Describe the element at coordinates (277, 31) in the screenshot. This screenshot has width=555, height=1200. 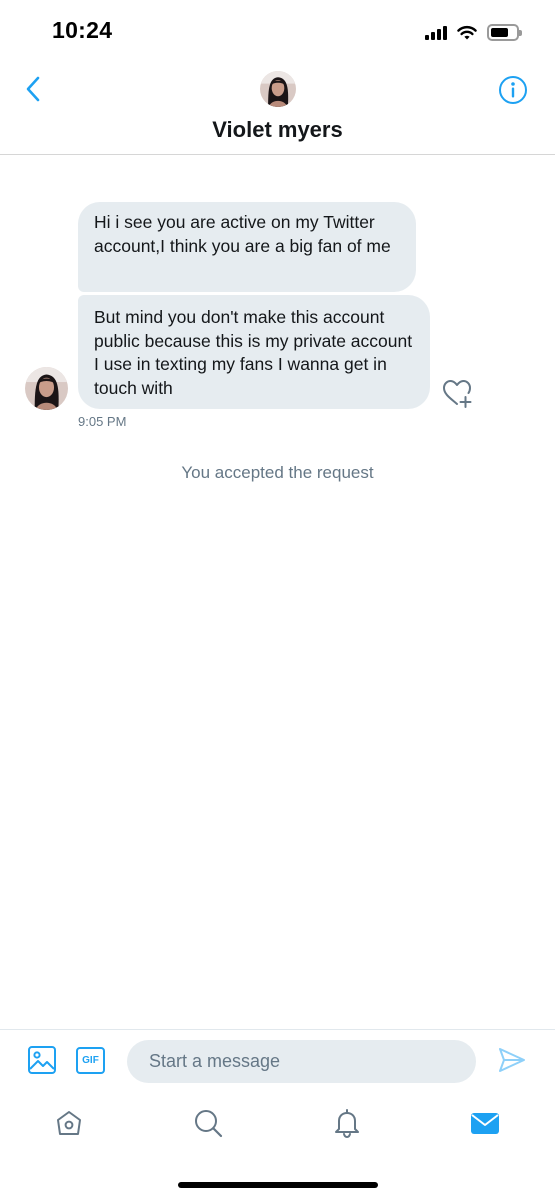
I see `status-bar: 10:24` at that location.